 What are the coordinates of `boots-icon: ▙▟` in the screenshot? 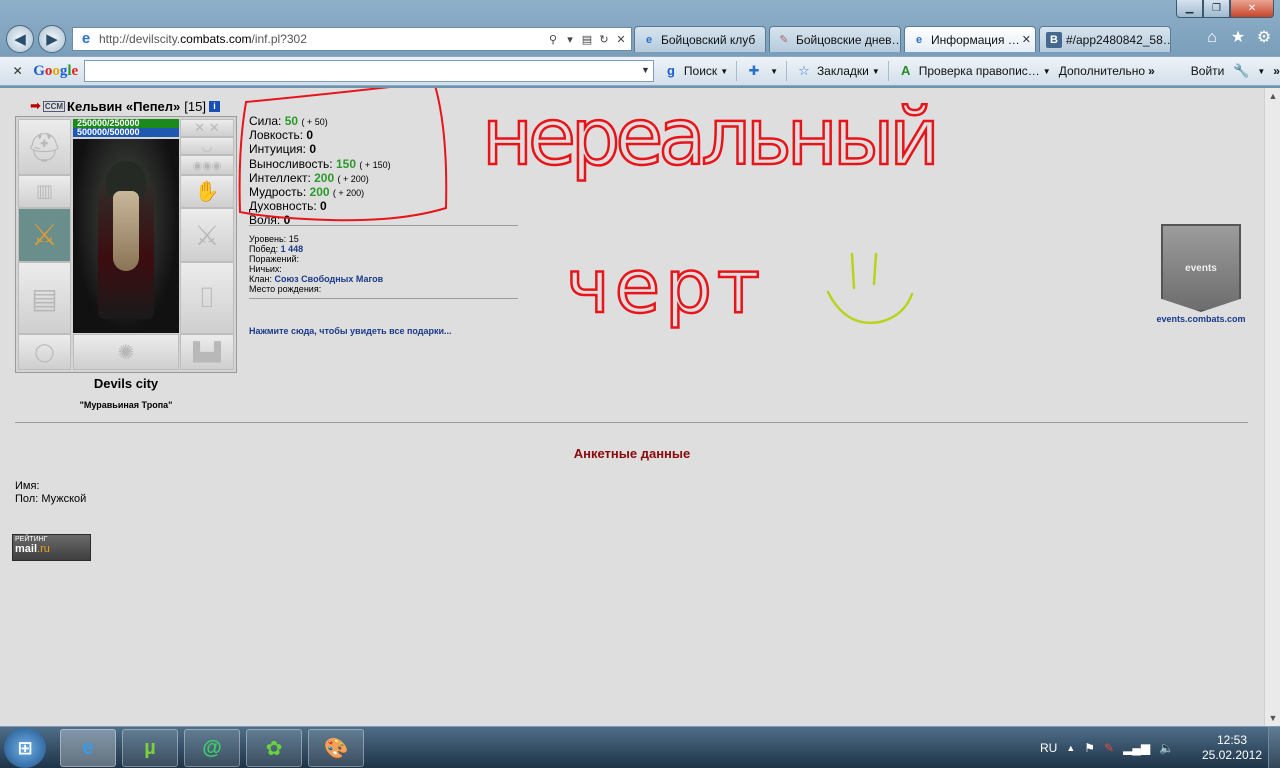 It's located at (207, 351).